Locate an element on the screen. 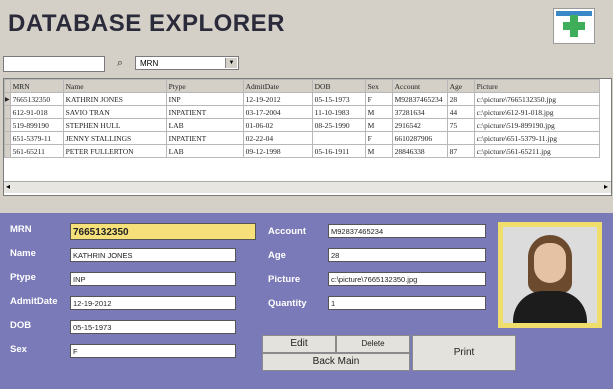 Image resolution: width=613 pixels, height=389 pixels. cell-picture: c:\picture\7665132350.jpg is located at coordinates (536, 99).